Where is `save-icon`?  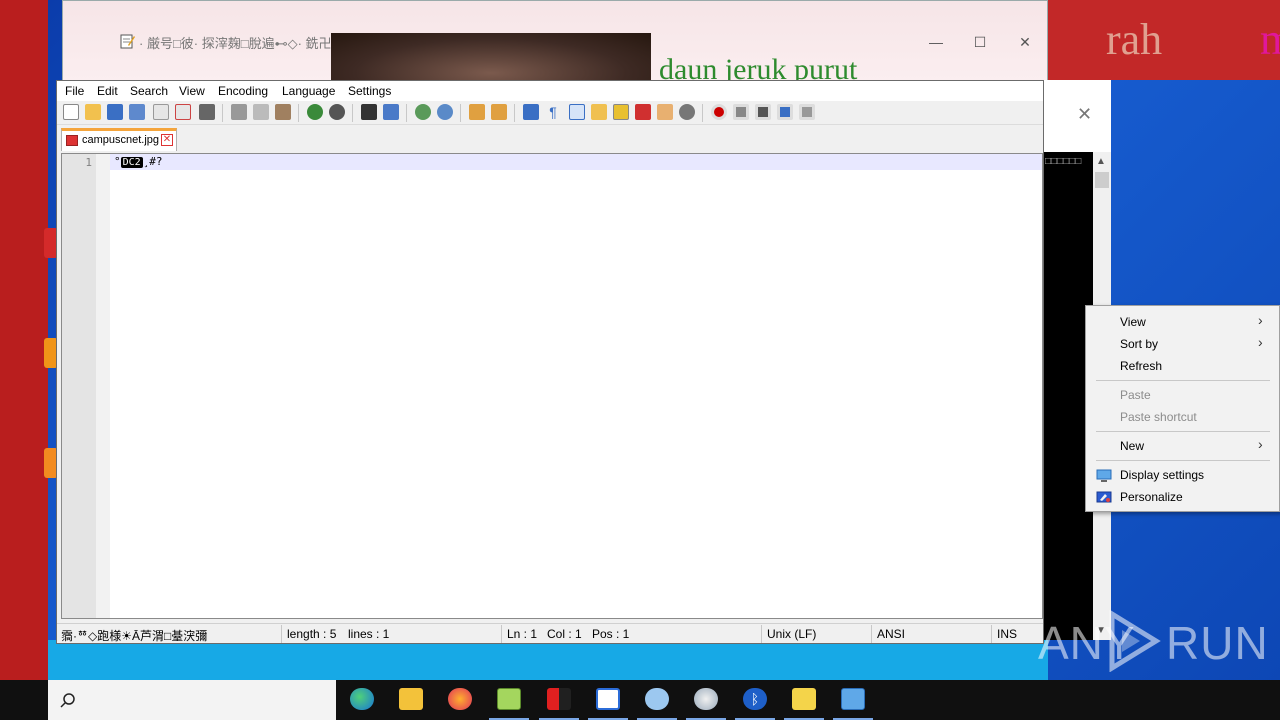 save-icon is located at coordinates (115, 112).